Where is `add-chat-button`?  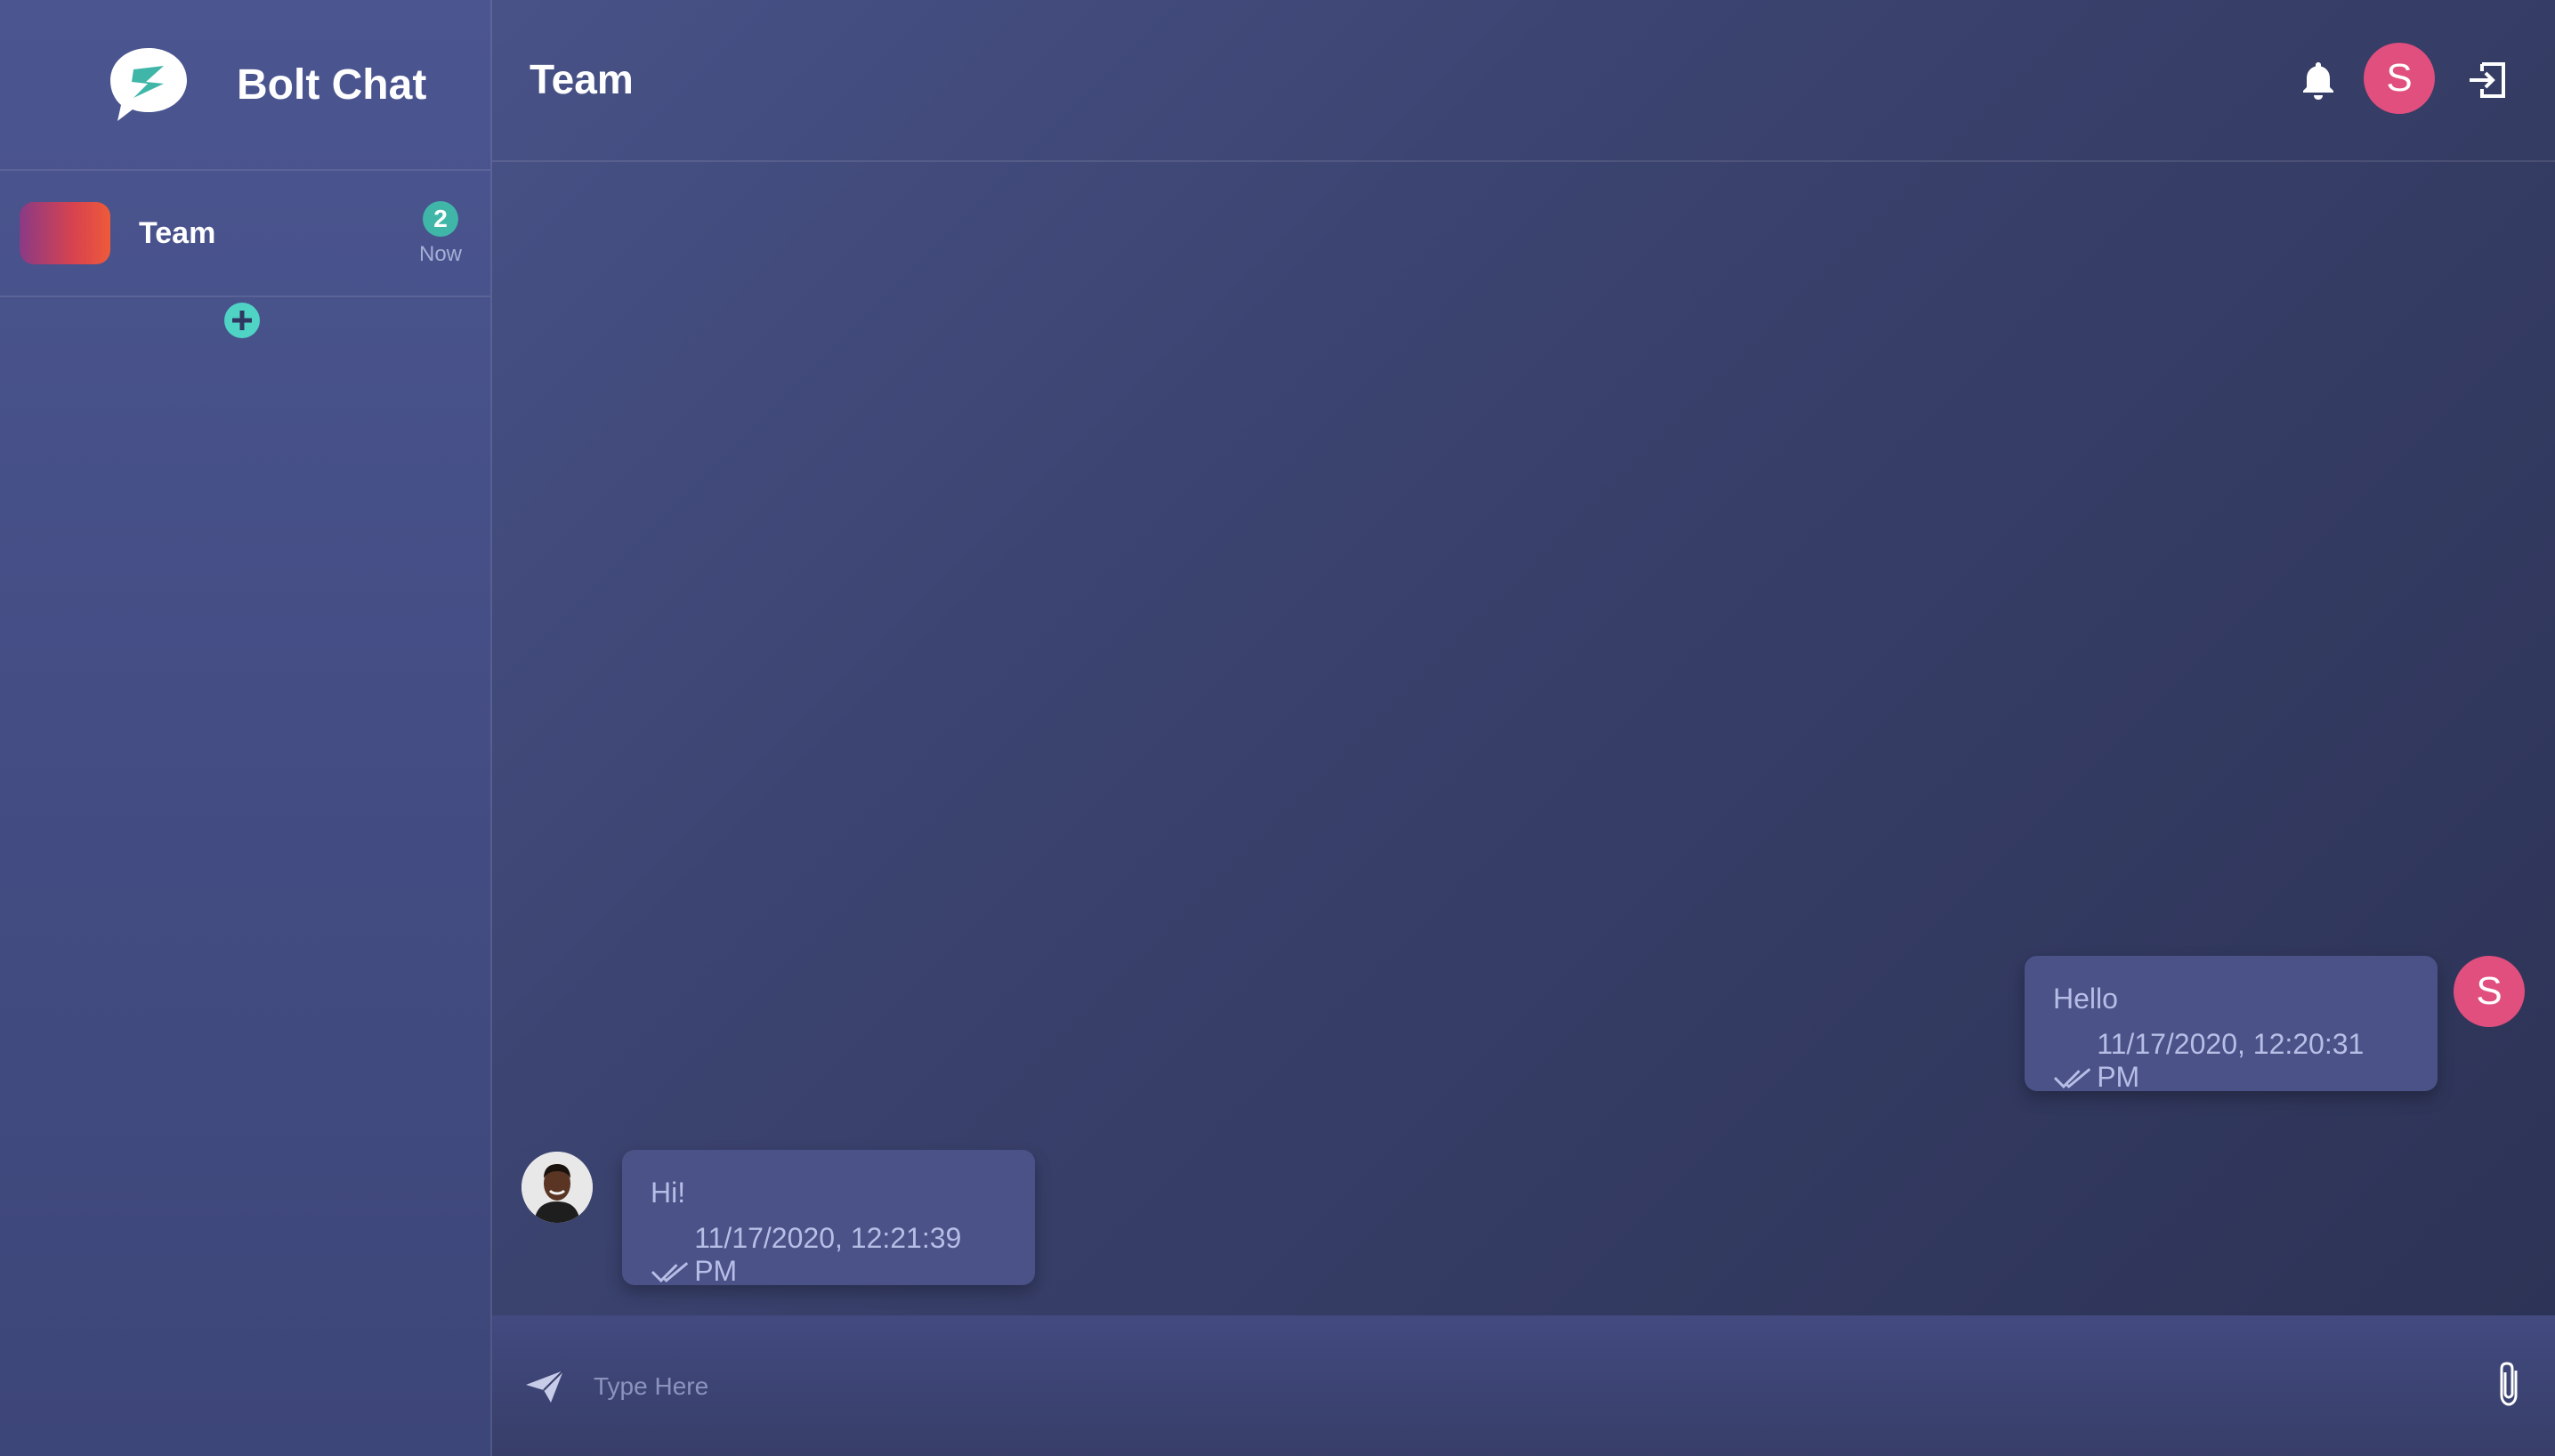 add-chat-button is located at coordinates (242, 320).